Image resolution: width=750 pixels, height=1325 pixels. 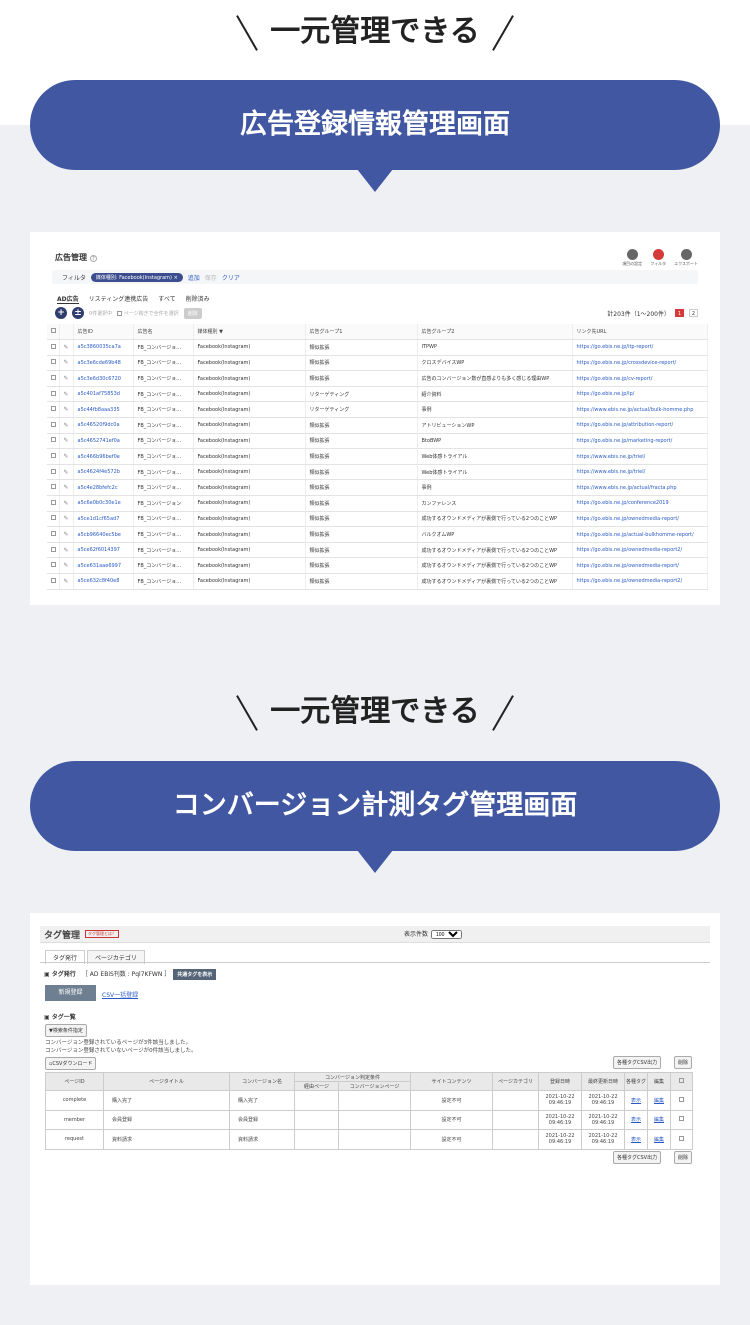 I want to click on ad-id-link: a5c4652741ef0a, so click(x=103, y=441).